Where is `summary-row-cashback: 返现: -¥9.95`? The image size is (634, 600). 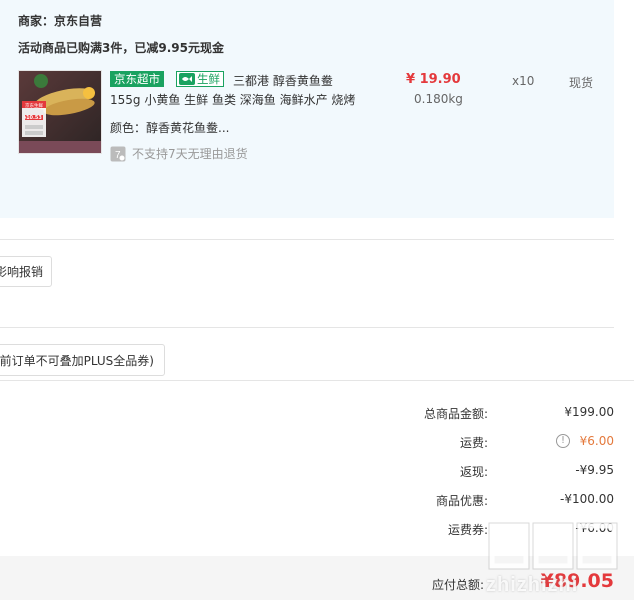 summary-row-cashback: 返现: -¥9.95 is located at coordinates (317, 473).